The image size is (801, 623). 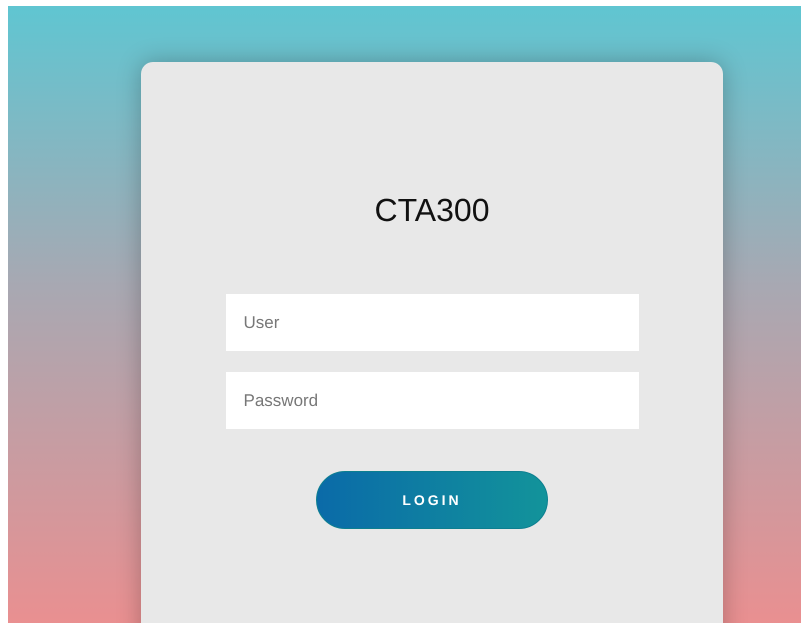 I want to click on app-title: CTA300, so click(x=432, y=210).